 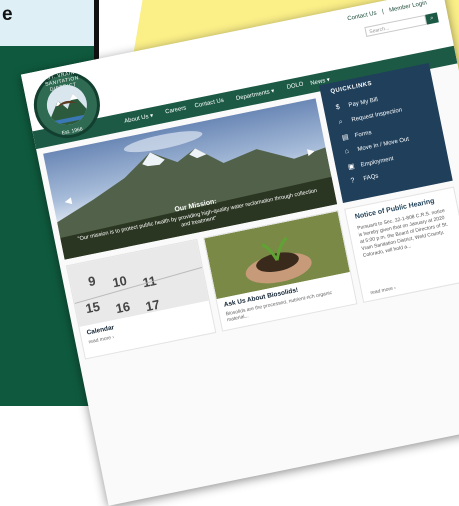 I want to click on backdrop-caption-box: e, so click(x=47, y=23).